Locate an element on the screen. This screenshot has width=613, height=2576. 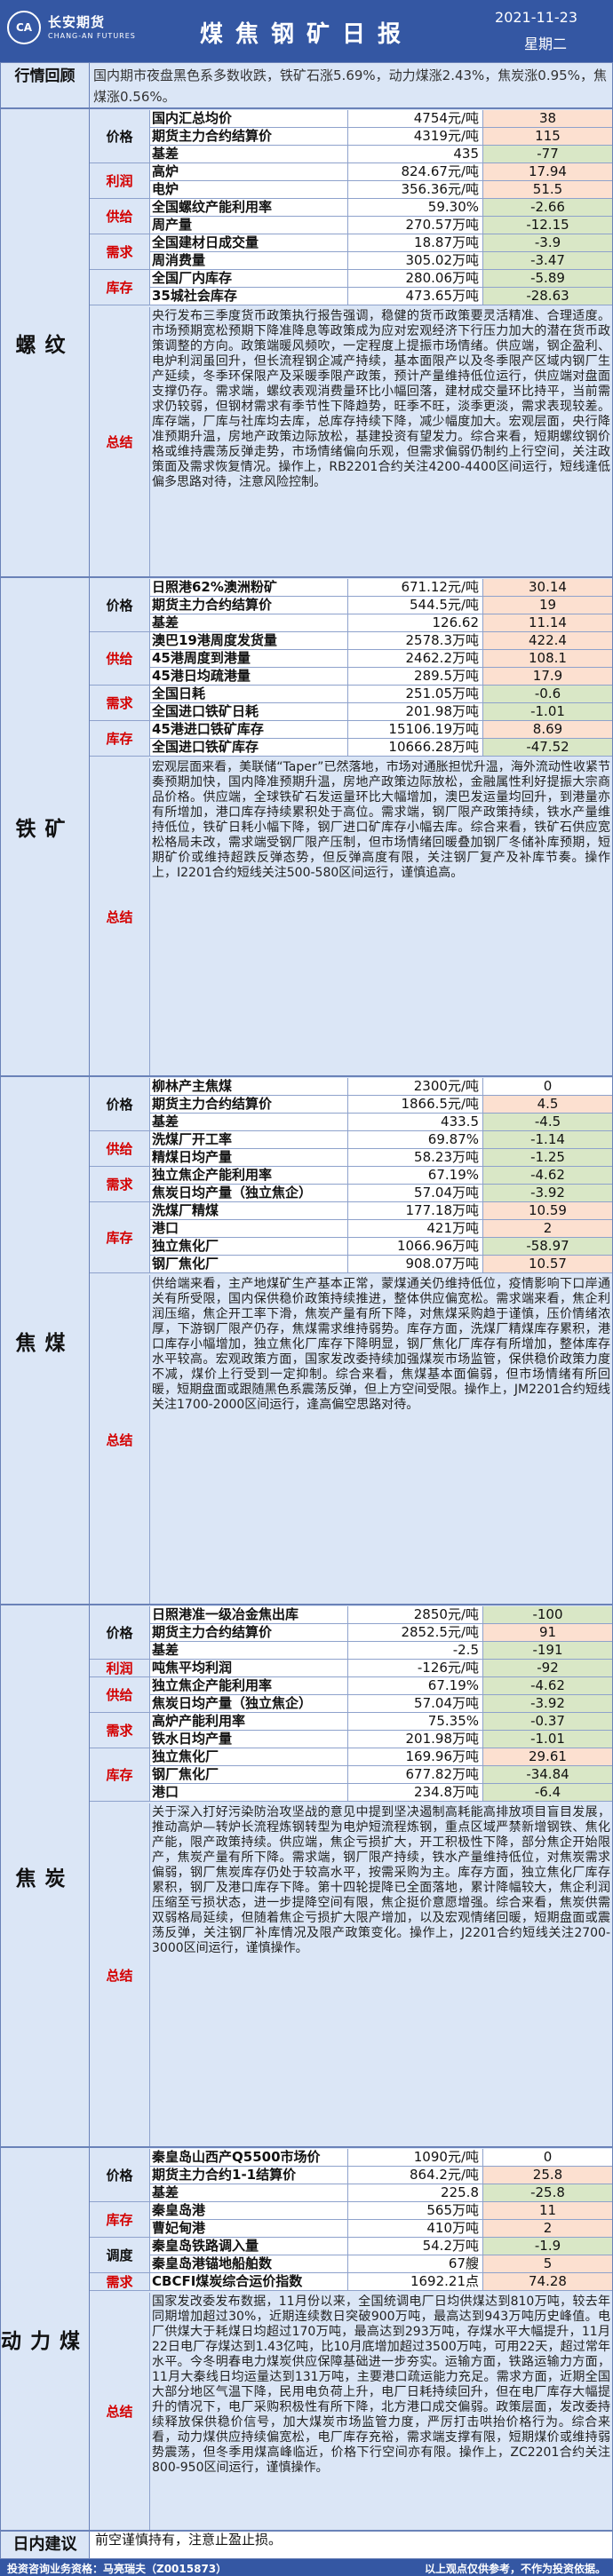
indicator-row: 洗煤厂开工率 69.87% -1.14 is located at coordinates (351, 1140).